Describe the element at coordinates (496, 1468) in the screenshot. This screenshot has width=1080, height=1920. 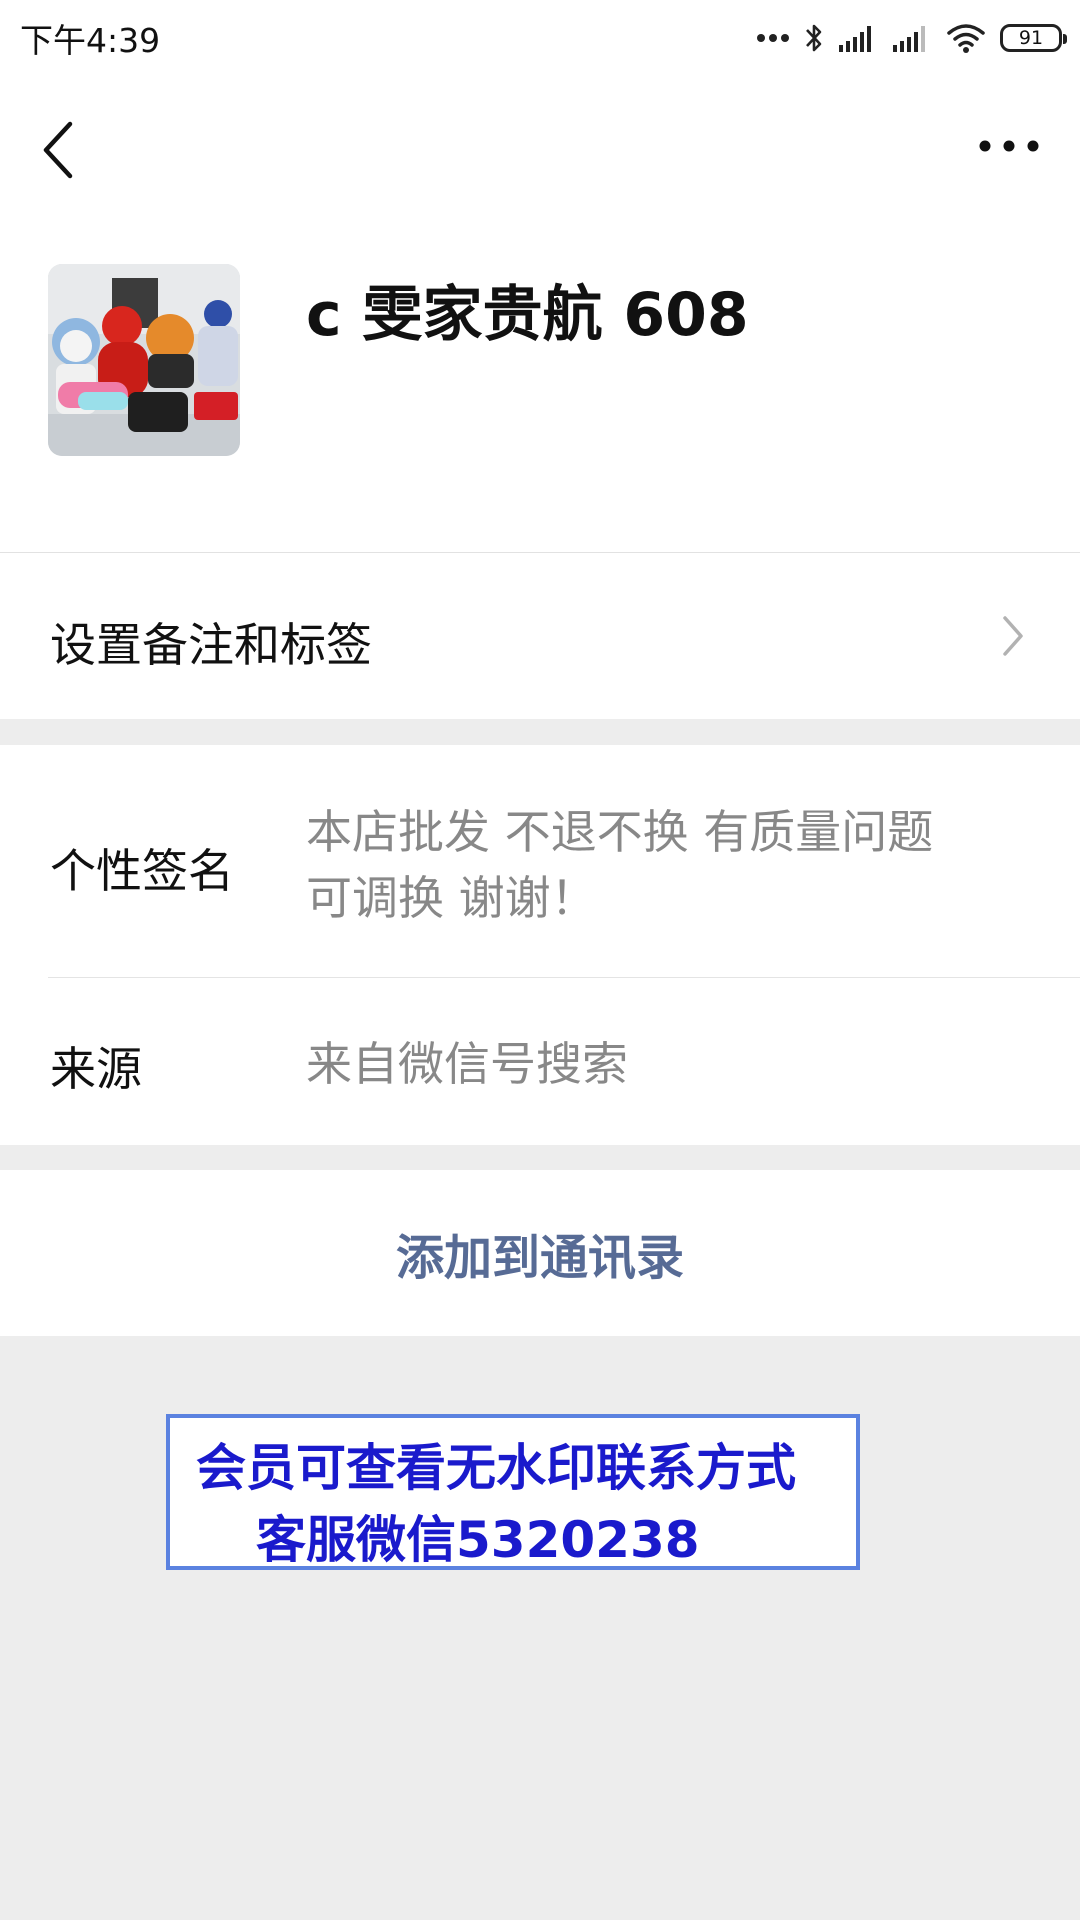
I see `watermark-line-1: 会员可查看无水印联系方式` at that location.